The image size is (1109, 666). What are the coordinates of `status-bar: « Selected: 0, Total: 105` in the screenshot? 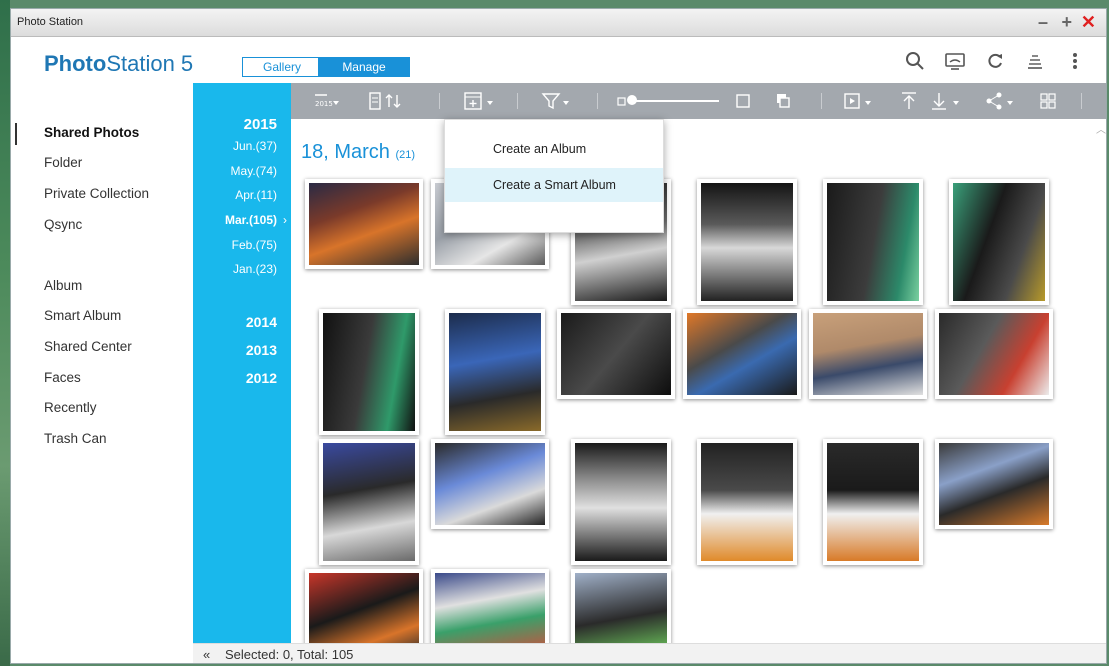 It's located at (649, 653).